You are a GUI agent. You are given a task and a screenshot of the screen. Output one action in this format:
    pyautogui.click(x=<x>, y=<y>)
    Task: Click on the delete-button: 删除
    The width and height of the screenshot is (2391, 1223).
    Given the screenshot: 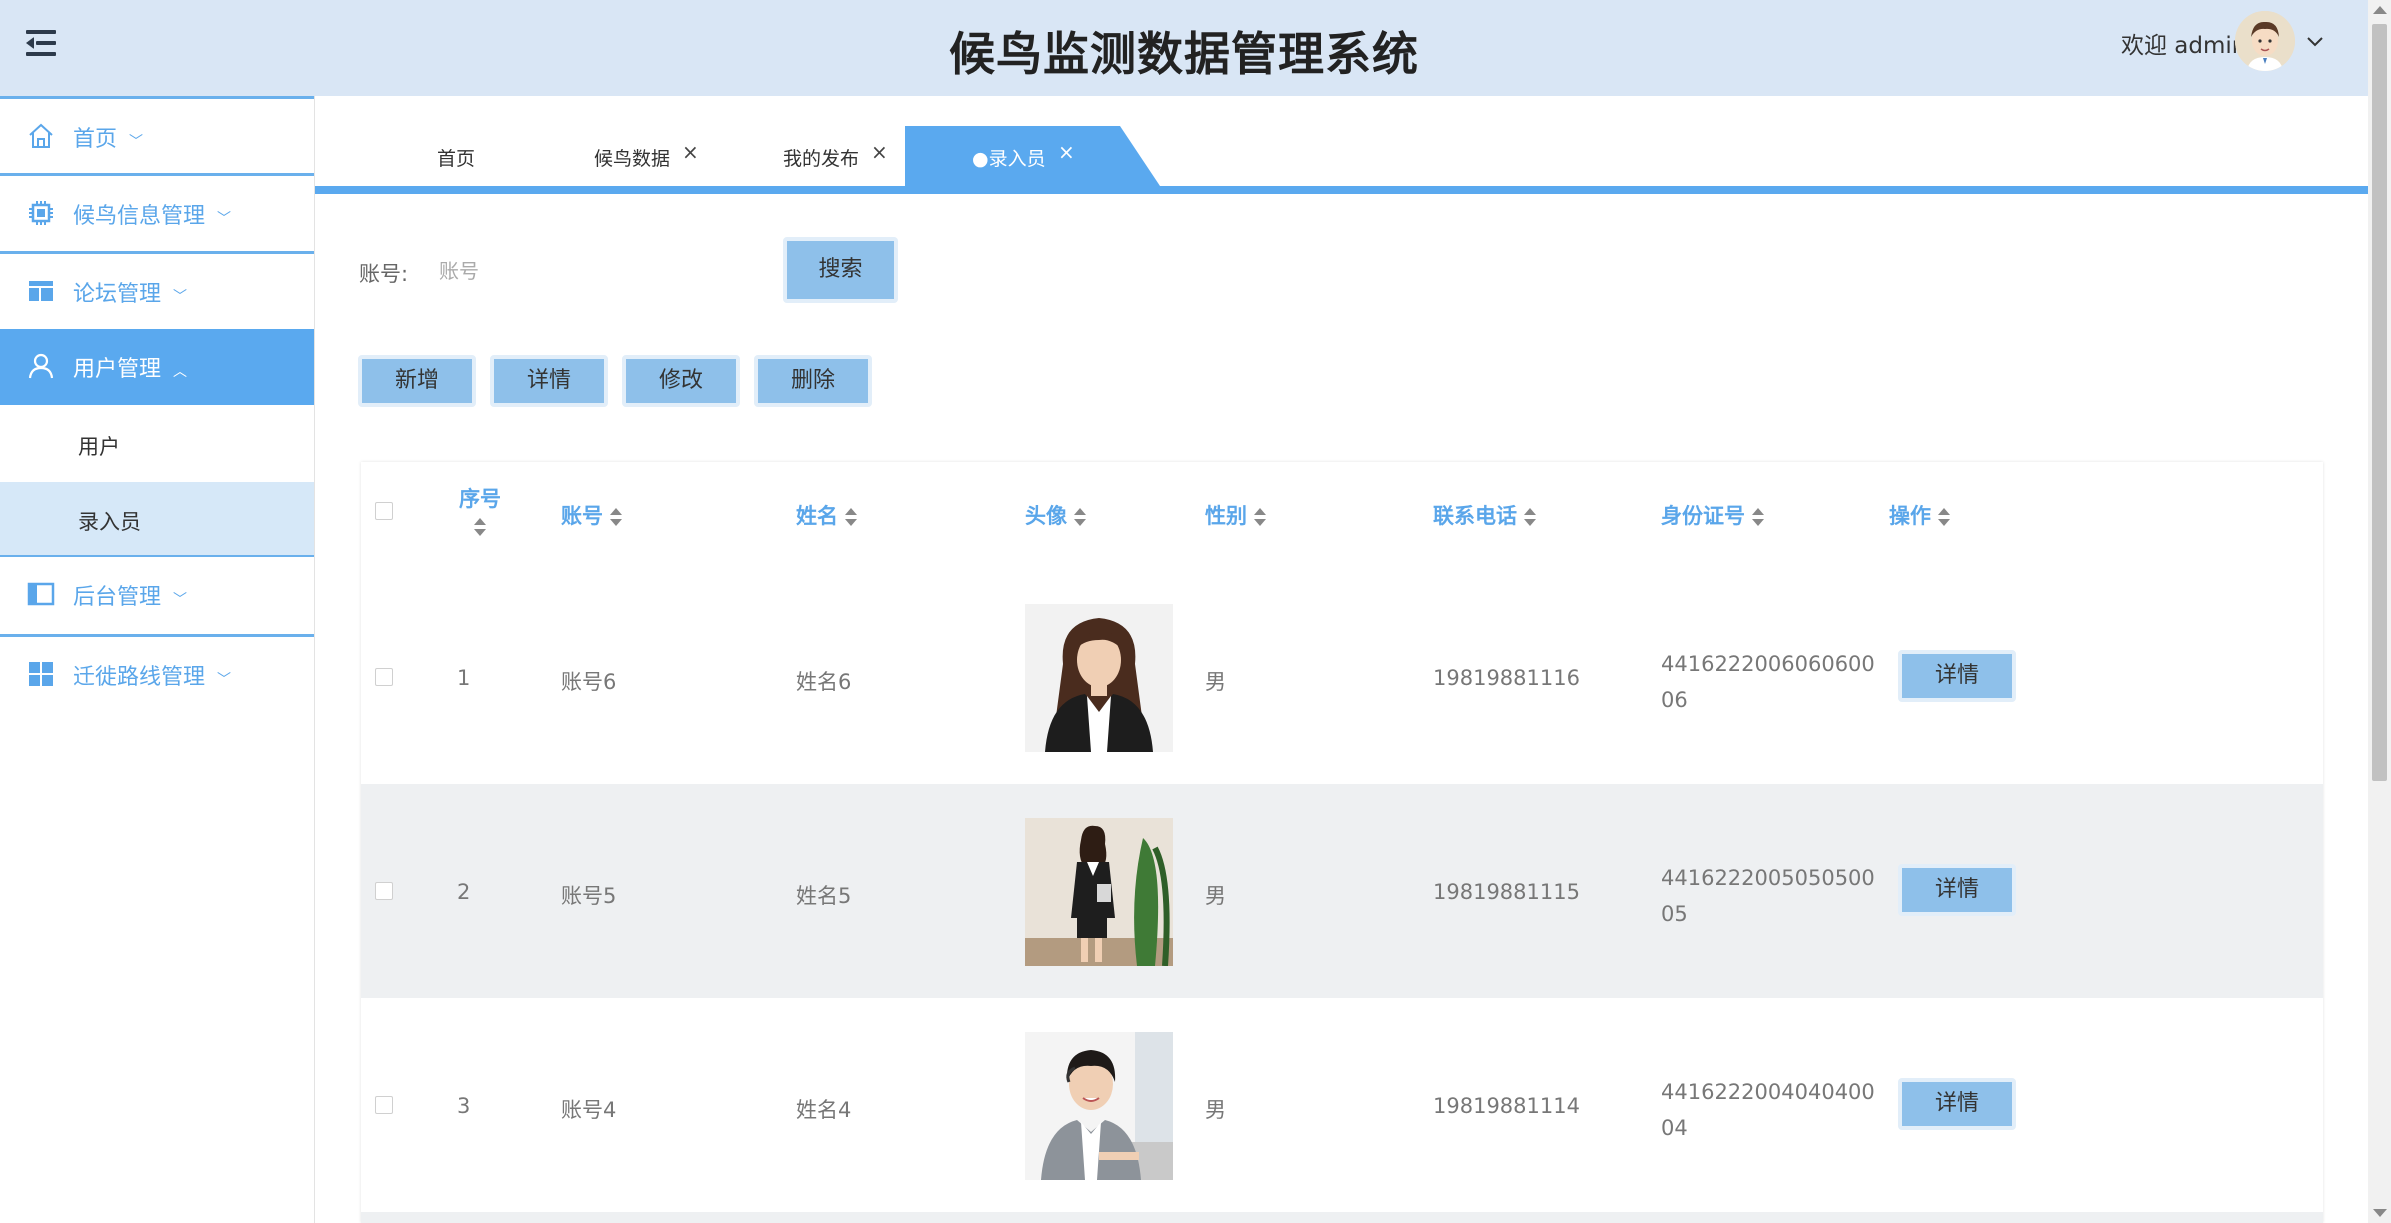 What is the action you would take?
    pyautogui.click(x=813, y=381)
    